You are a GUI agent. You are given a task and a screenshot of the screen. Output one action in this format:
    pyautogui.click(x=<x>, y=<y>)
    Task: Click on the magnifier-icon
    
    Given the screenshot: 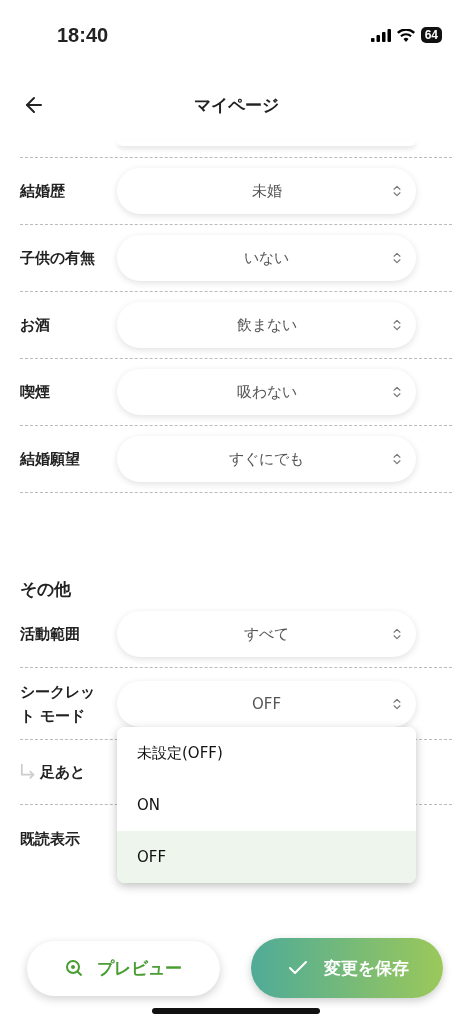 What is the action you would take?
    pyautogui.click(x=74, y=968)
    